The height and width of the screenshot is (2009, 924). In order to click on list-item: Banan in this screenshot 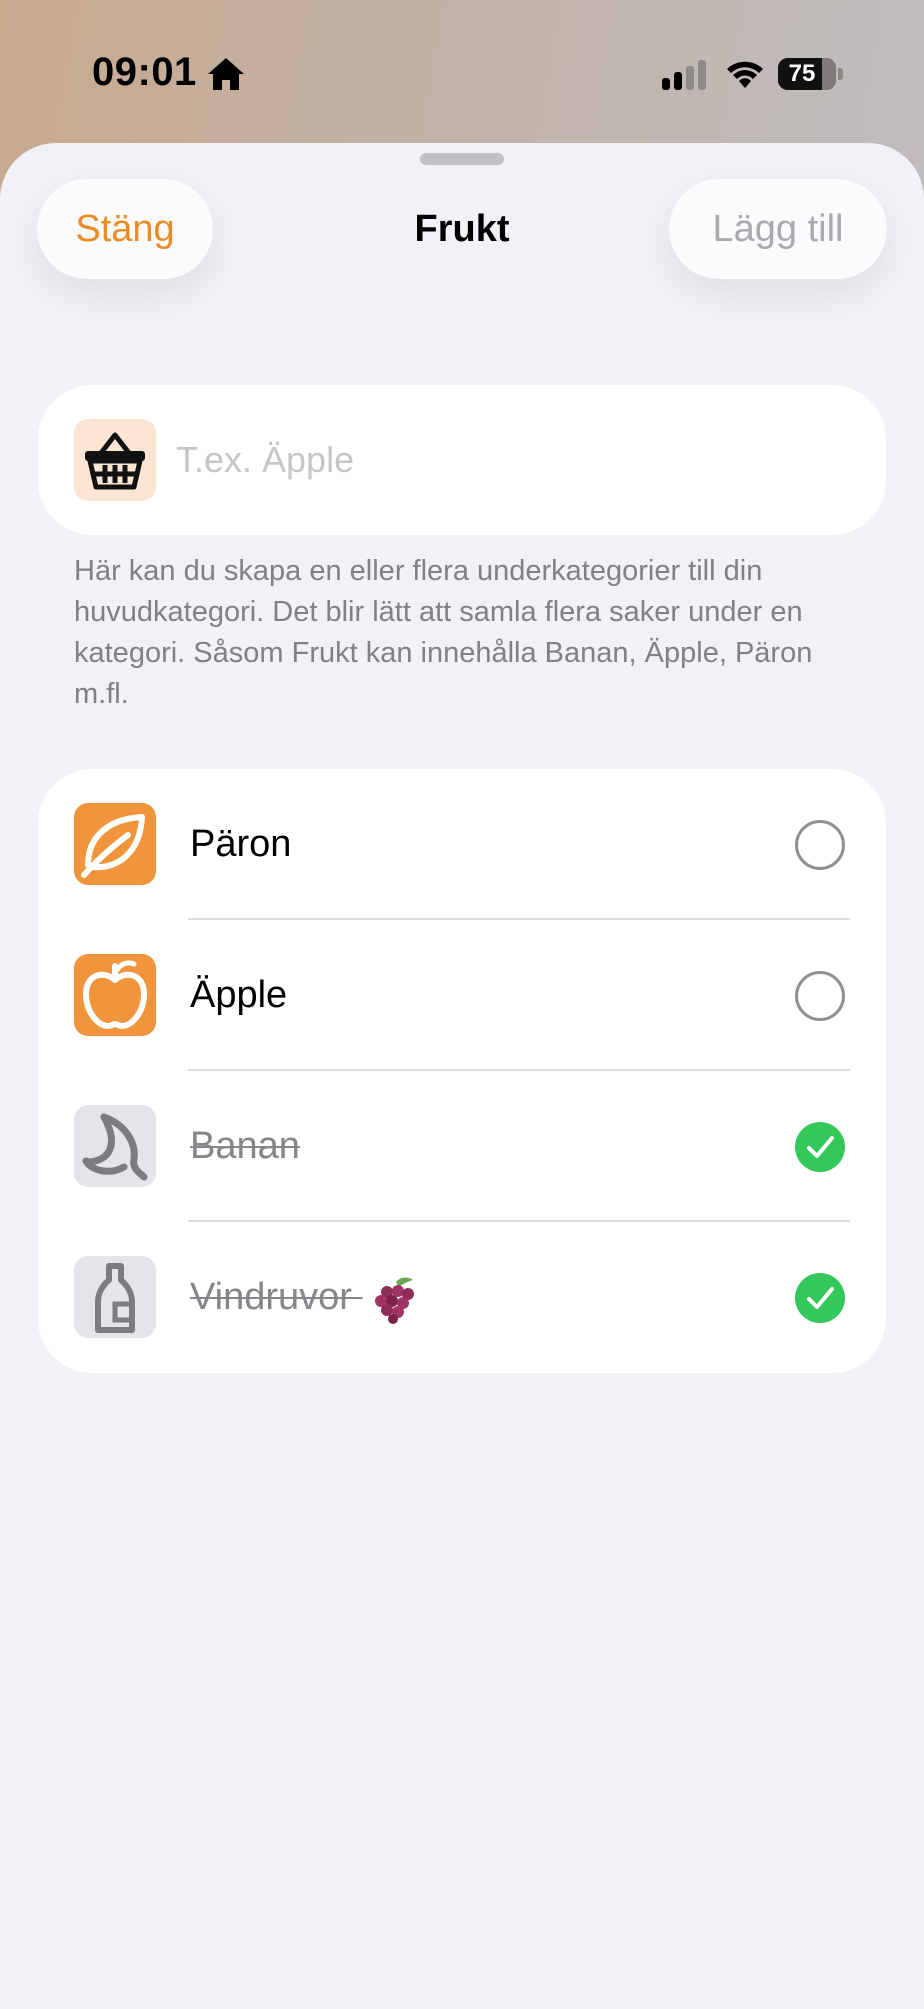, I will do `click(462, 1146)`.